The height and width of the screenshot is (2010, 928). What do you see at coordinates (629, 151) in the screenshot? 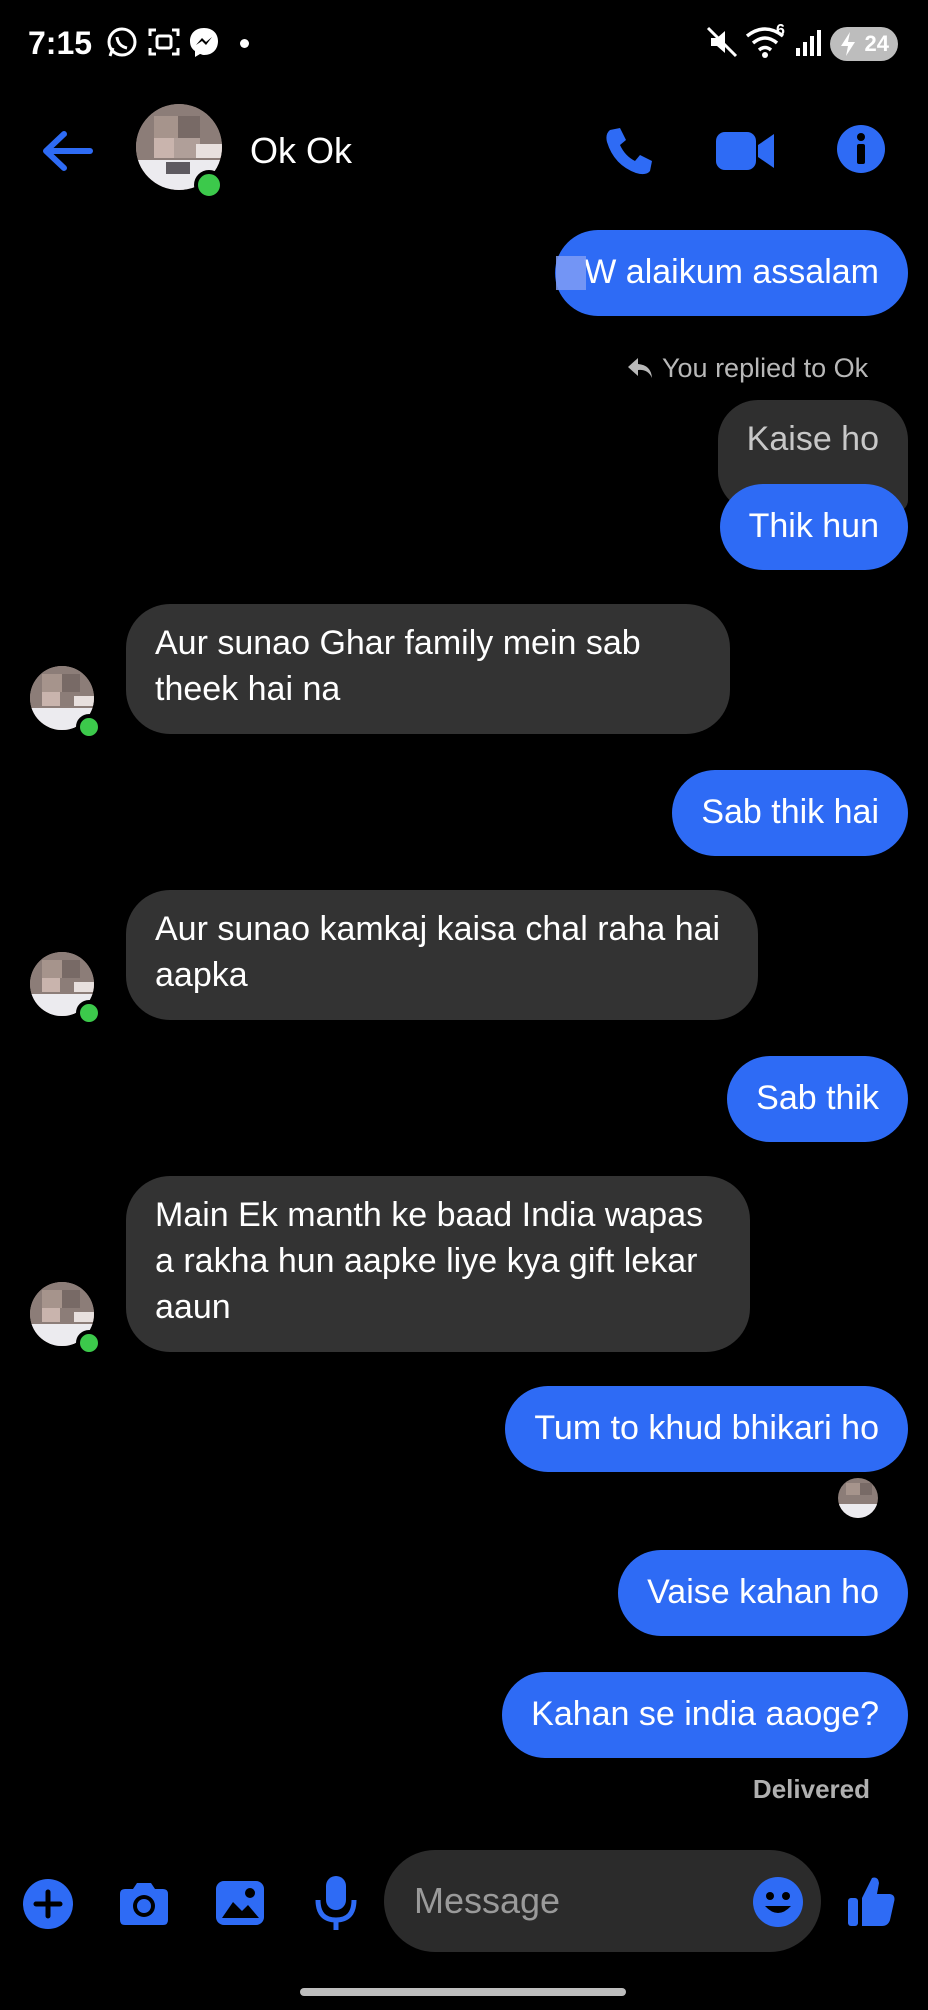
I see `phone-icon` at bounding box center [629, 151].